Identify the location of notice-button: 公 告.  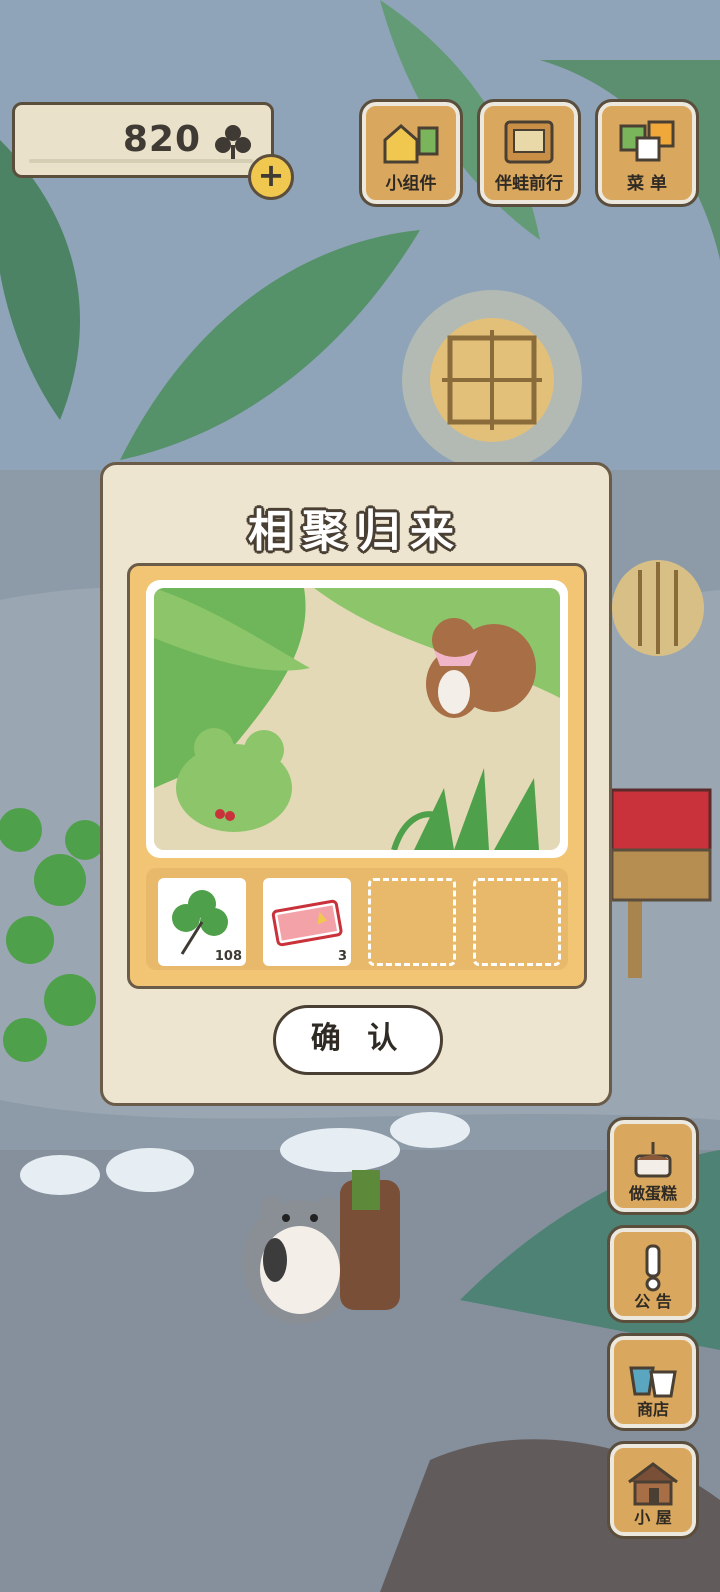
(653, 1274).